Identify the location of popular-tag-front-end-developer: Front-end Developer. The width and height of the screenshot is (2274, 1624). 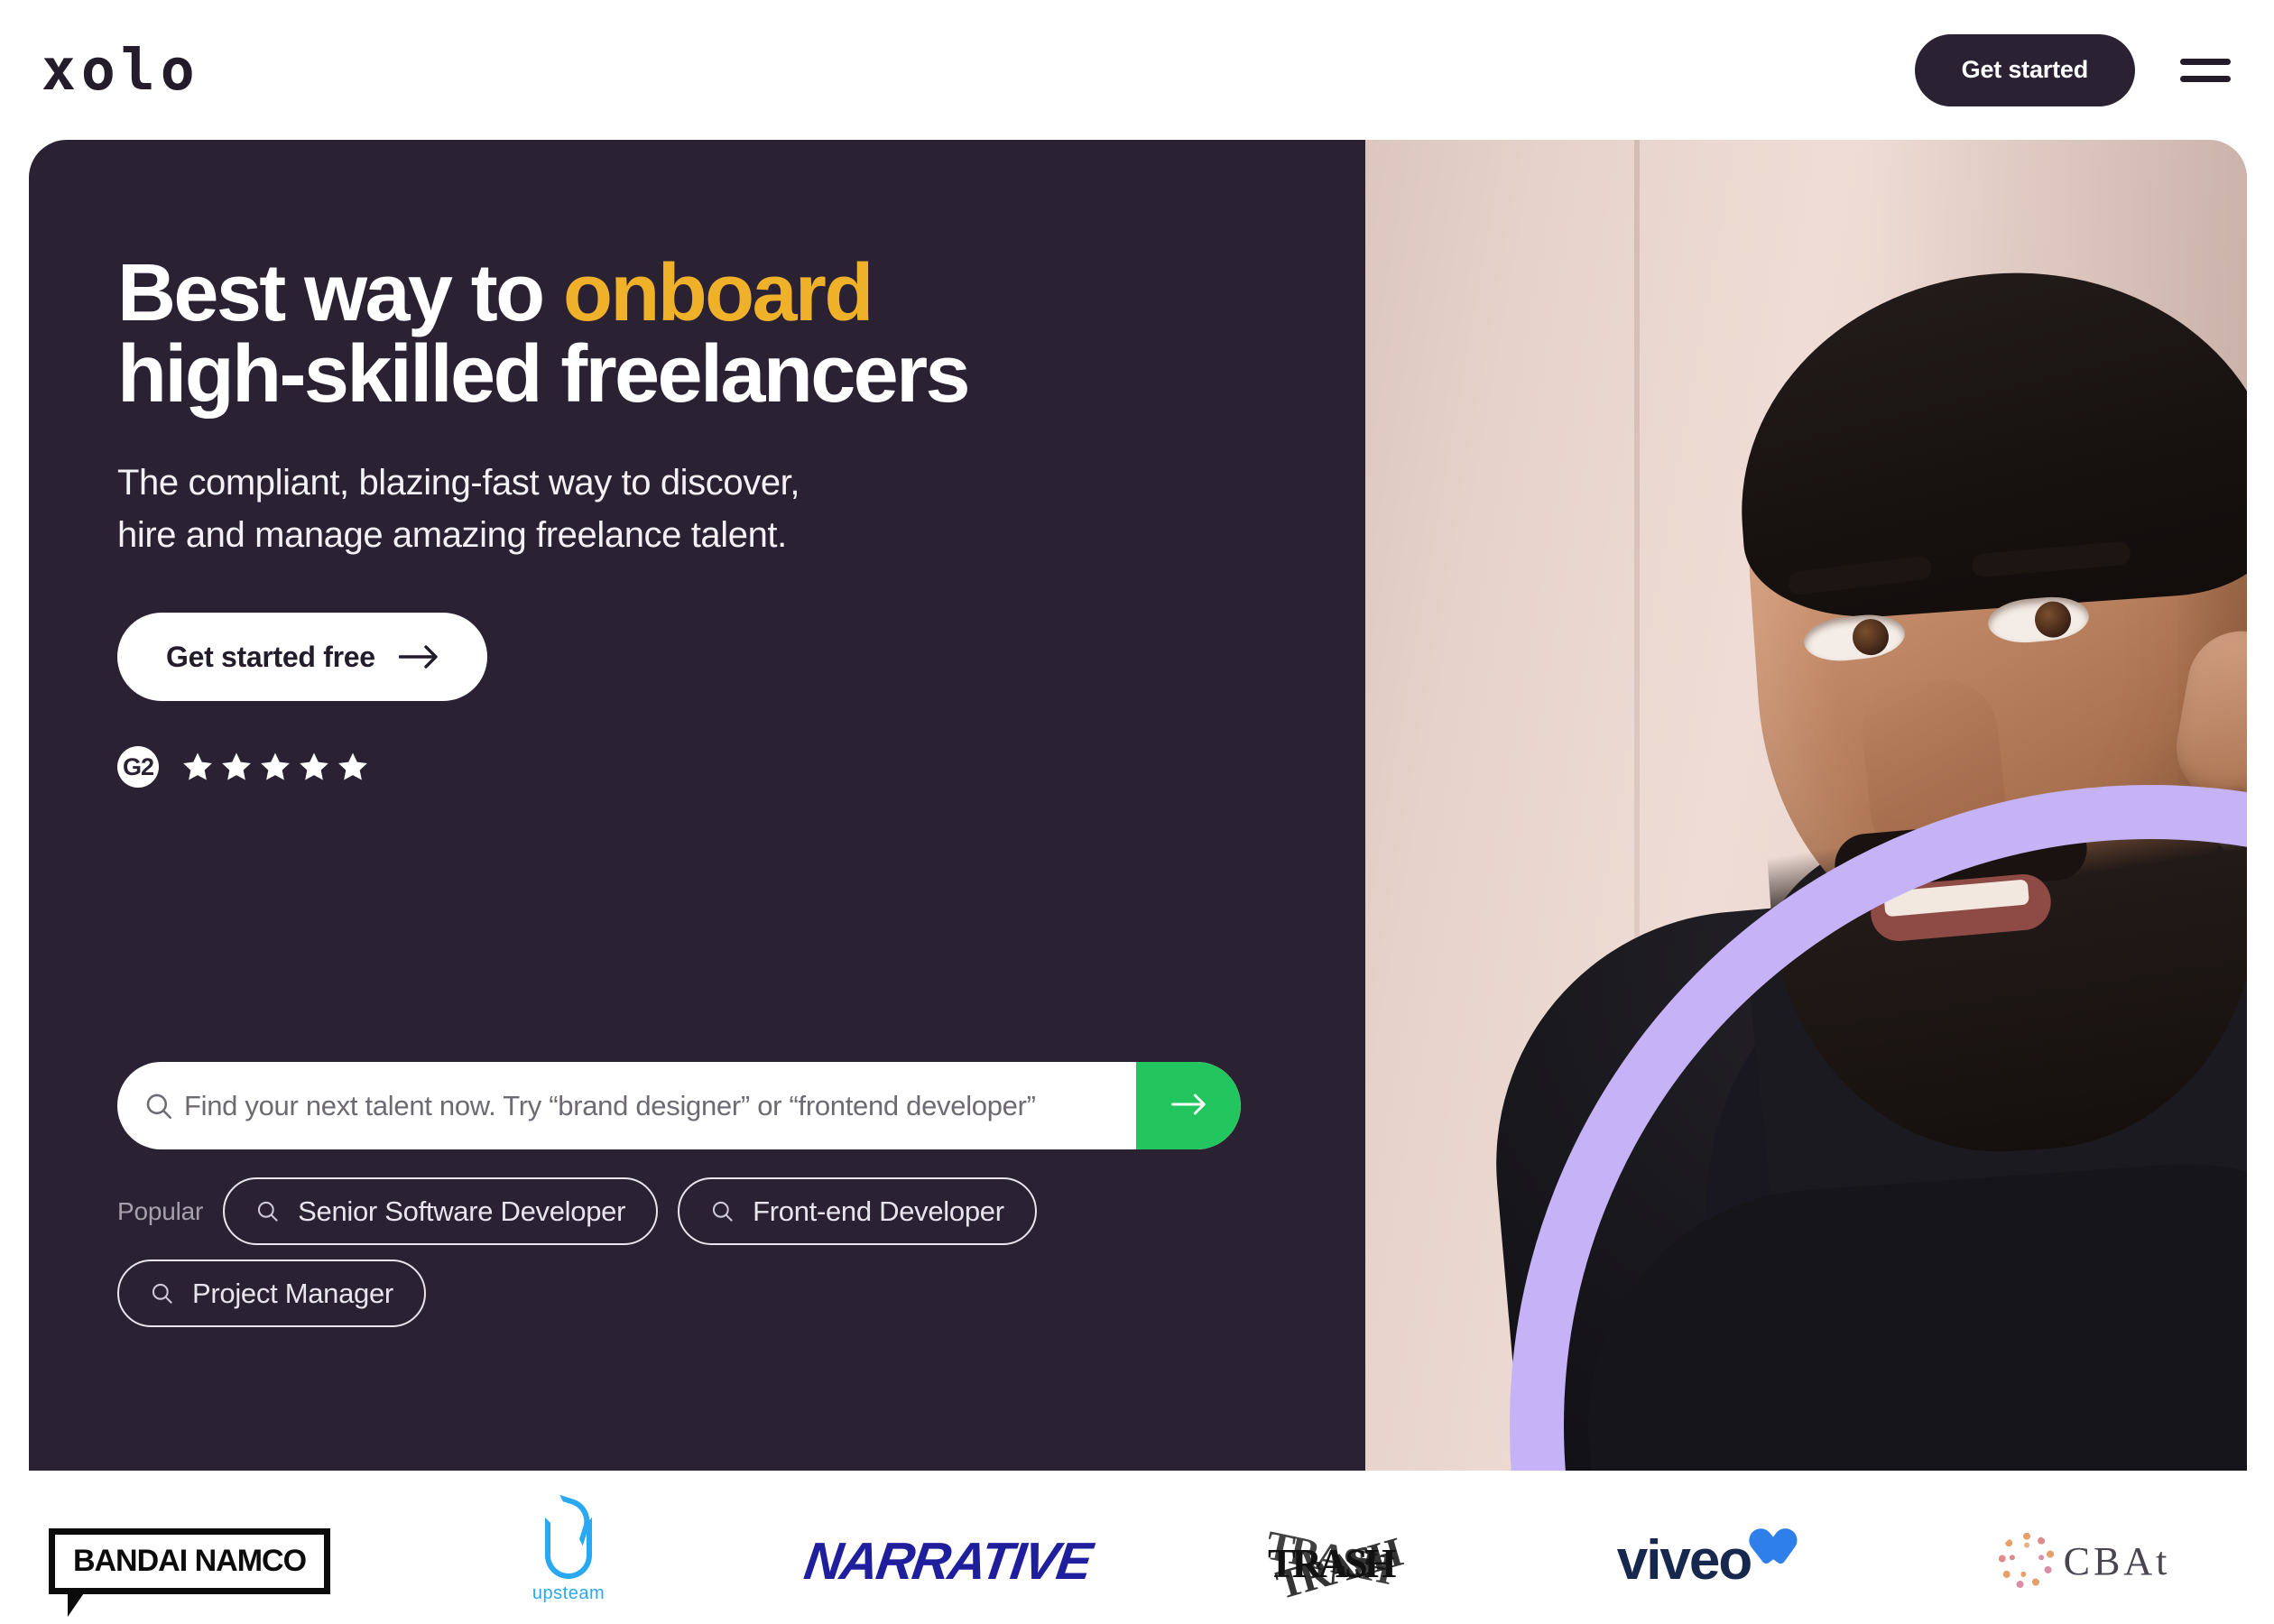
(858, 1211).